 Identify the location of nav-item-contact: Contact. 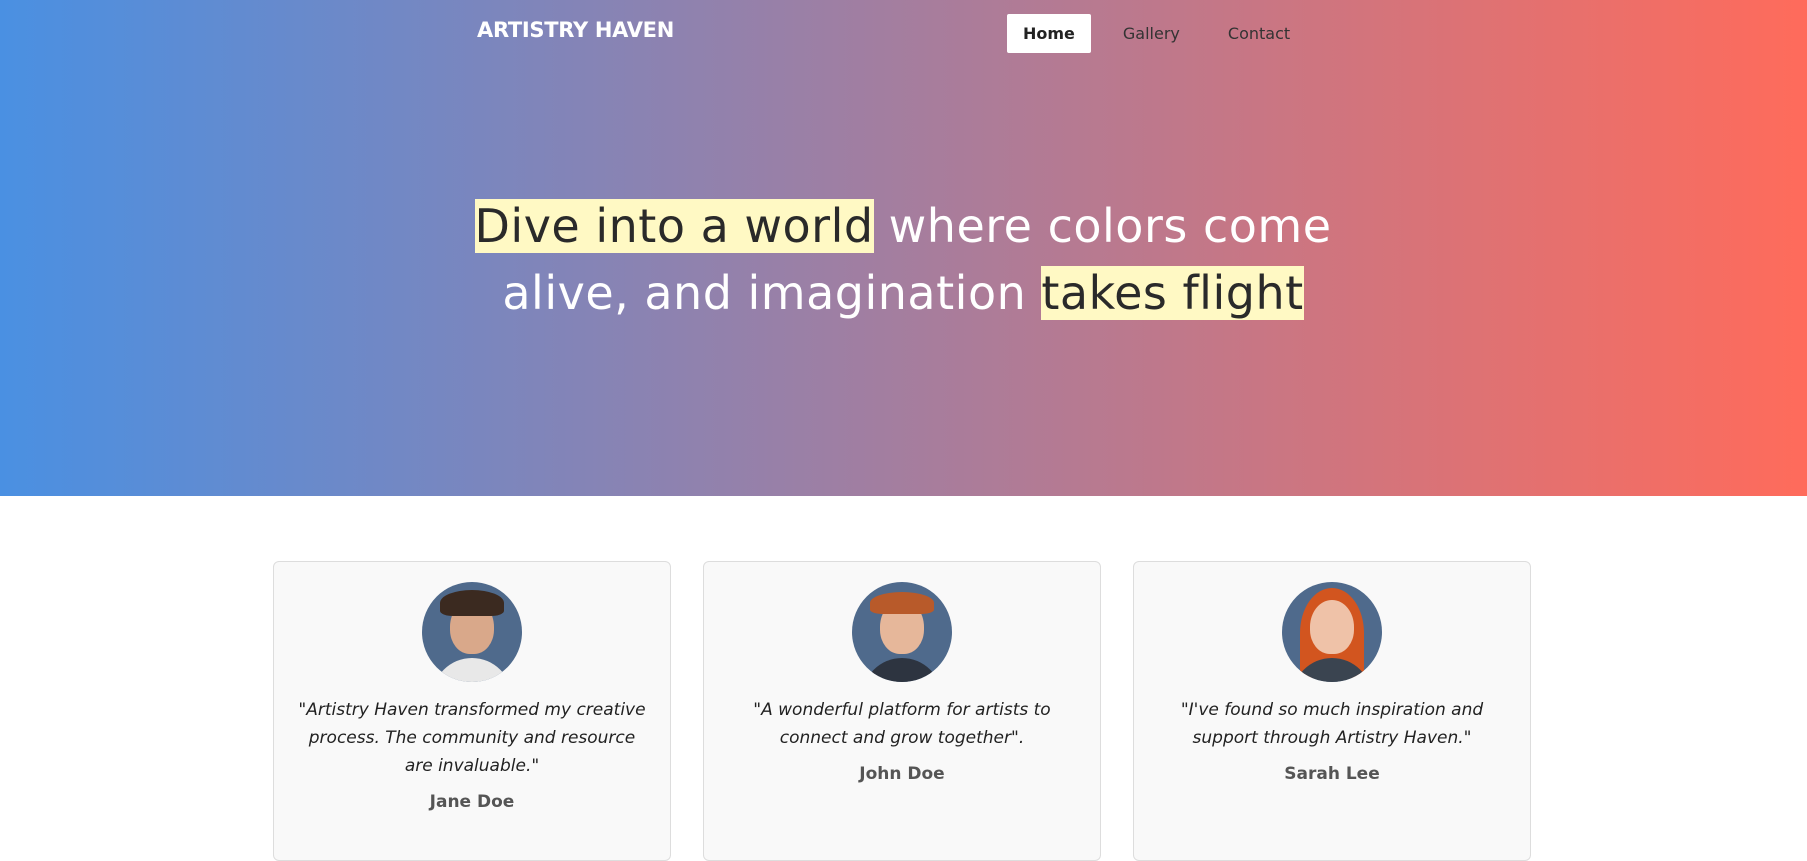
(1259, 33).